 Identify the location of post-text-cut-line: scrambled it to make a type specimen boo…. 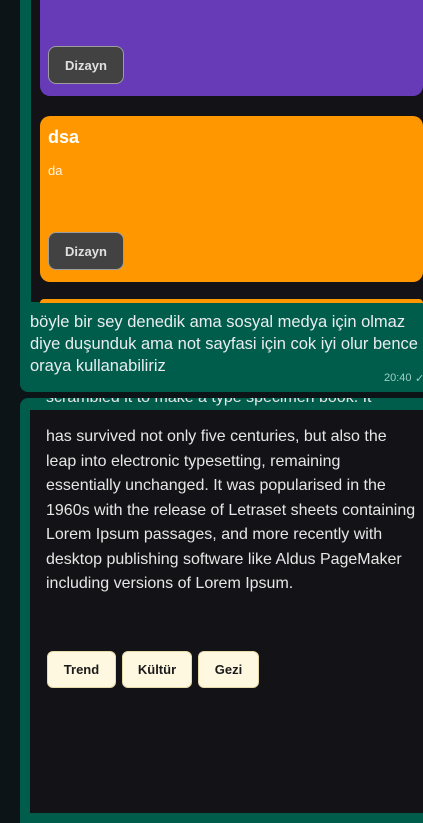
(232, 405).